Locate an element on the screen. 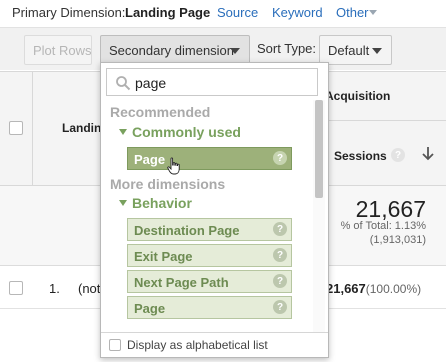 This screenshot has height=362, width=446. row-sessions-value: 21,667 is located at coordinates (346, 288).